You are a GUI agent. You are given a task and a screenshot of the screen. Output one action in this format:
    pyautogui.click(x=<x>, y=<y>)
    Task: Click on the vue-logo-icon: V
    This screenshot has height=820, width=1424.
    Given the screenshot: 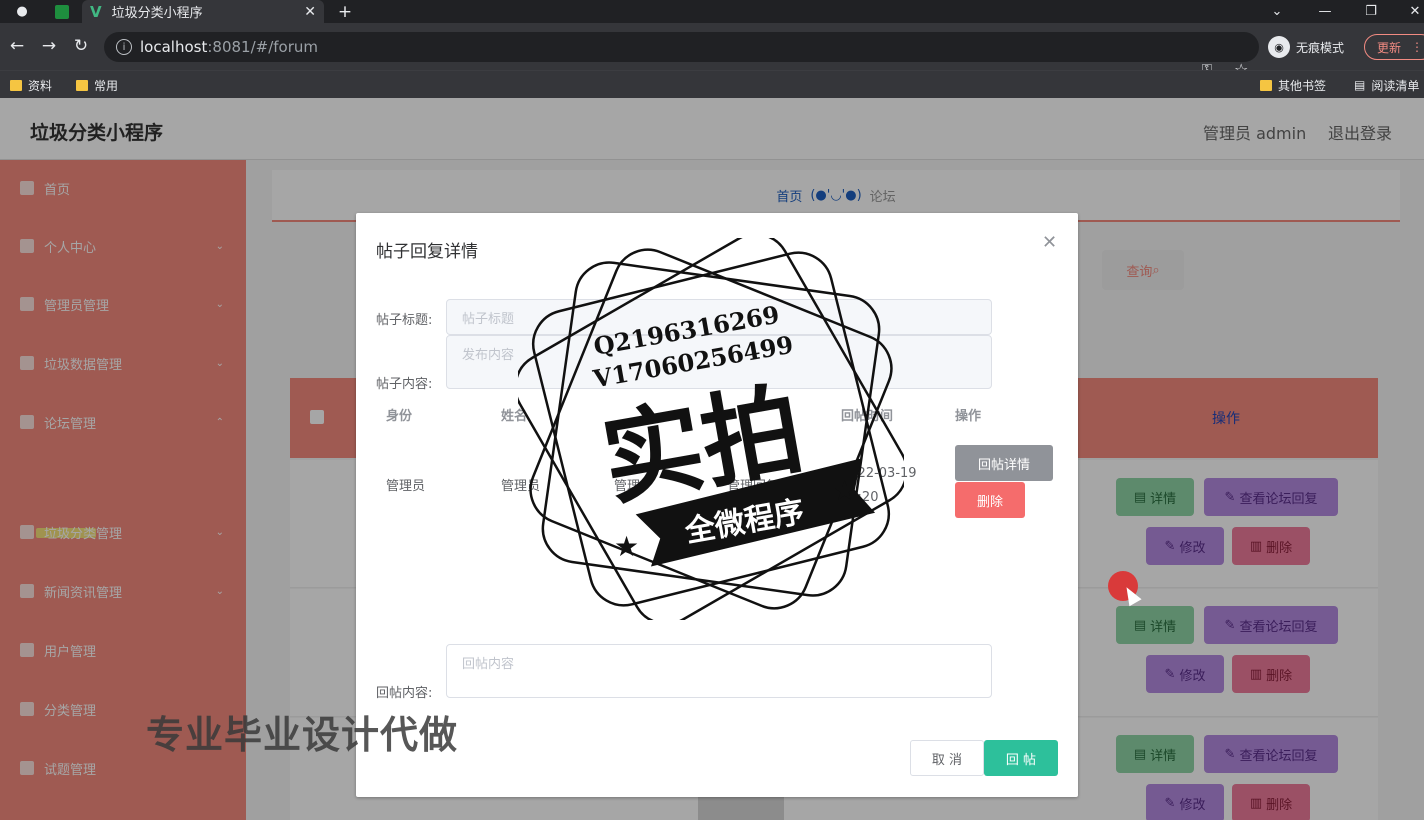 What is the action you would take?
    pyautogui.click(x=96, y=11)
    